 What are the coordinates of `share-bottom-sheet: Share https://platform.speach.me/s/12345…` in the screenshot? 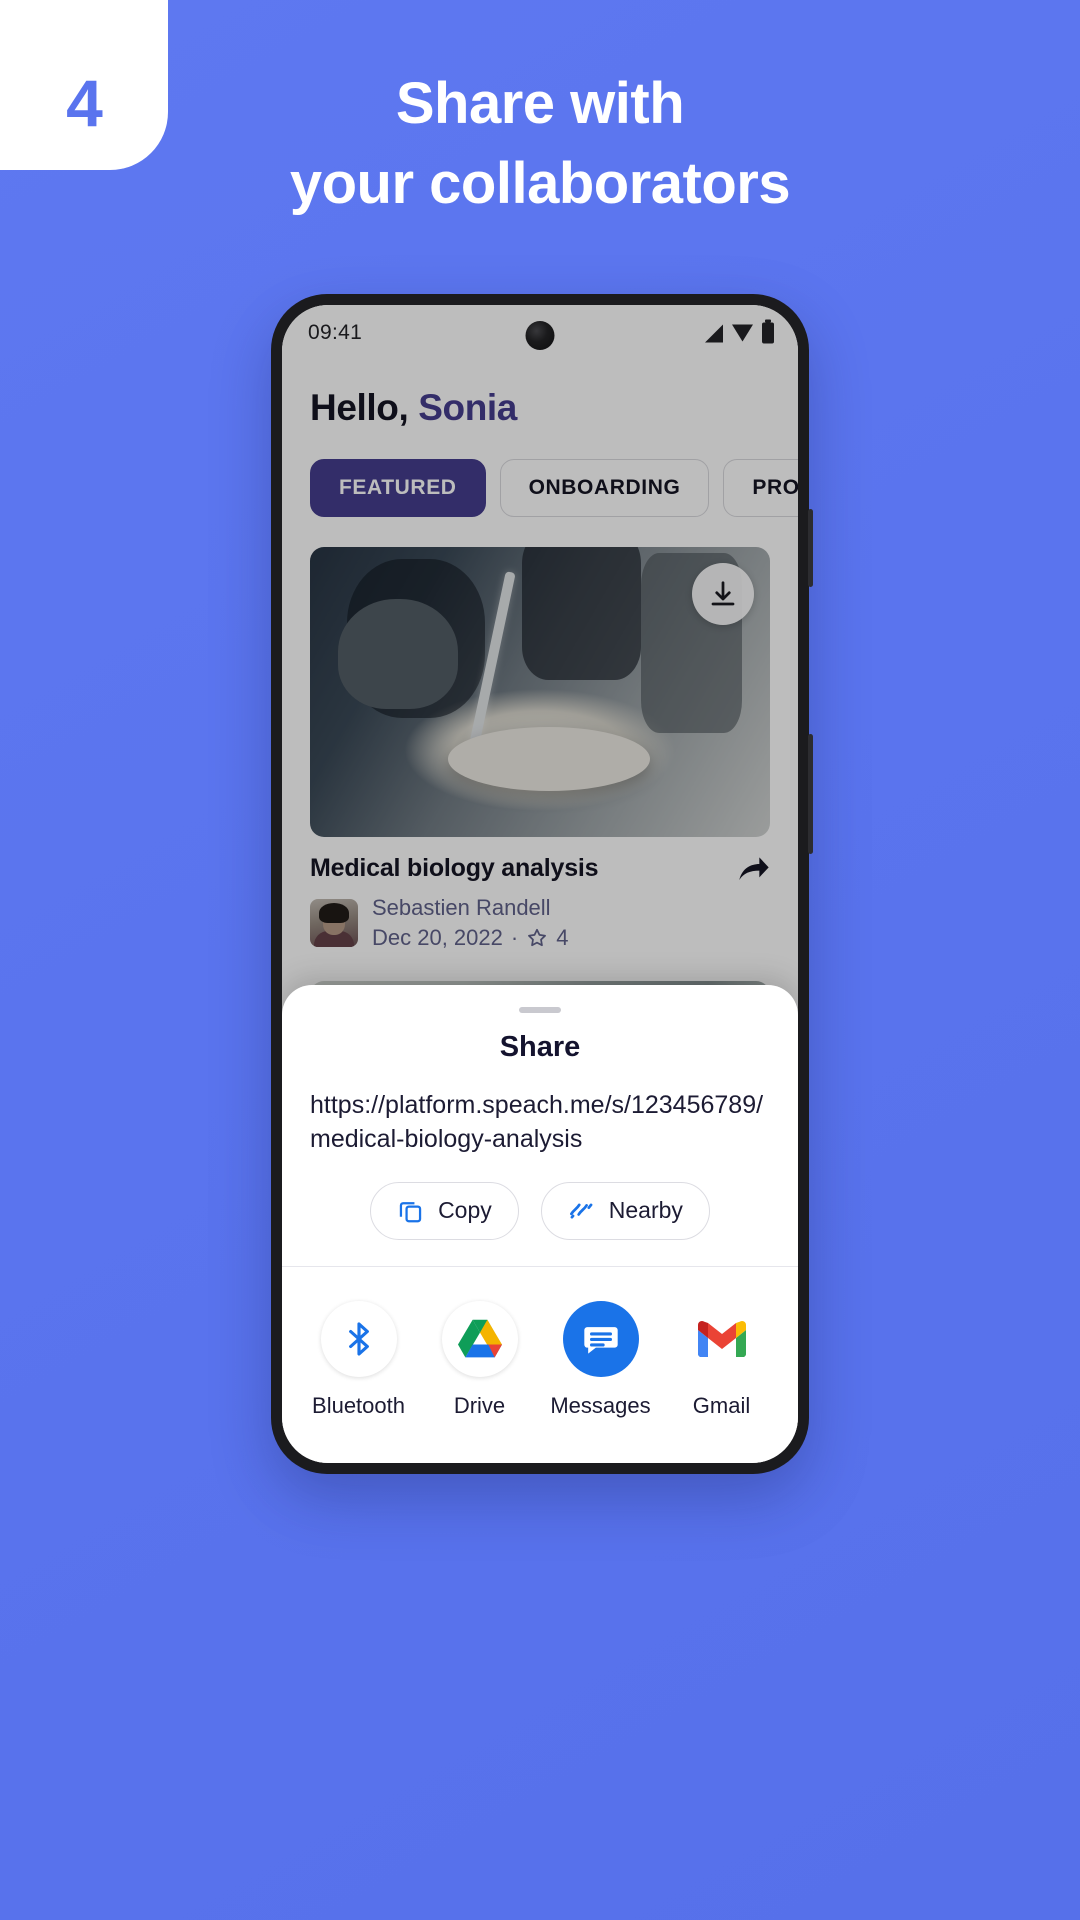 It's located at (540, 1223).